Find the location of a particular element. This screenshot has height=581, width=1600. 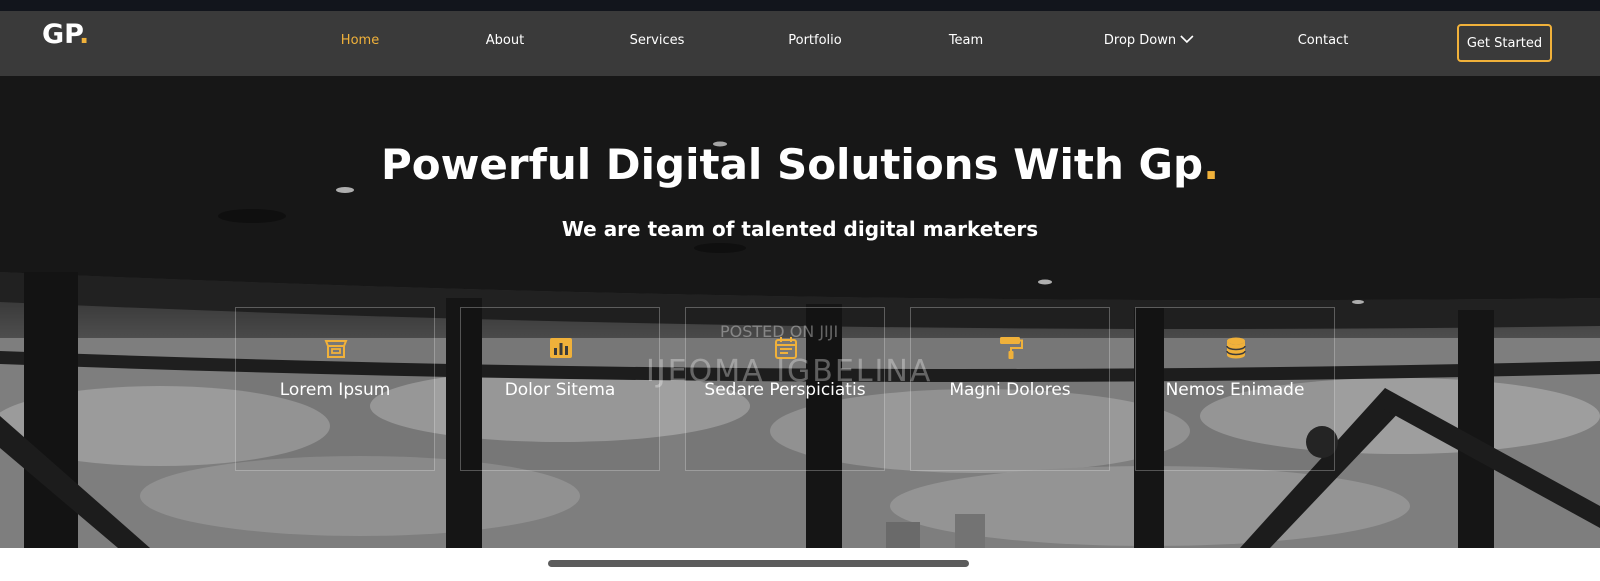

nav-team: Team is located at coordinates (966, 40).